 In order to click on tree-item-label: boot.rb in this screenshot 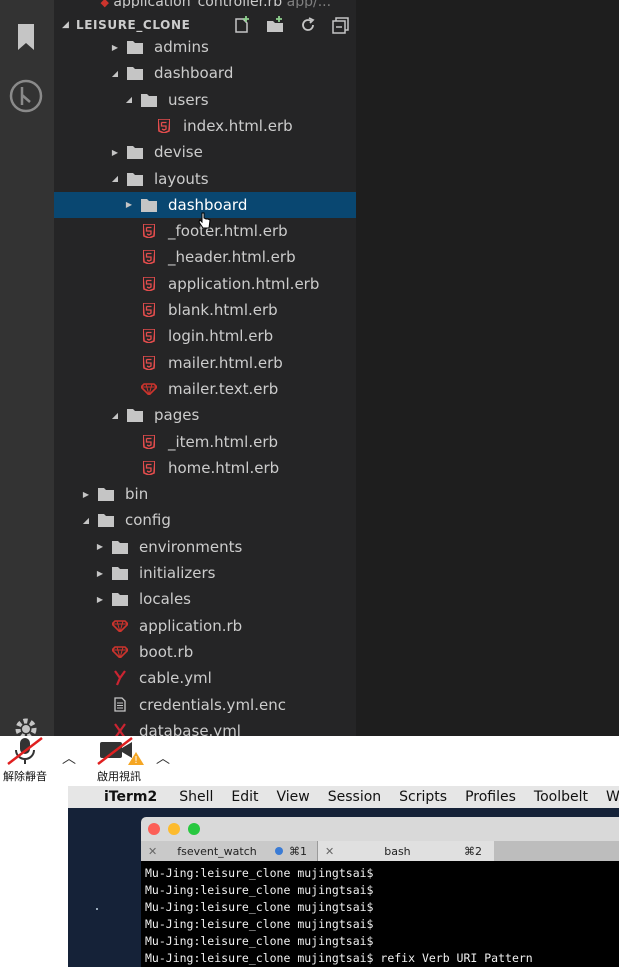, I will do `click(166, 651)`.